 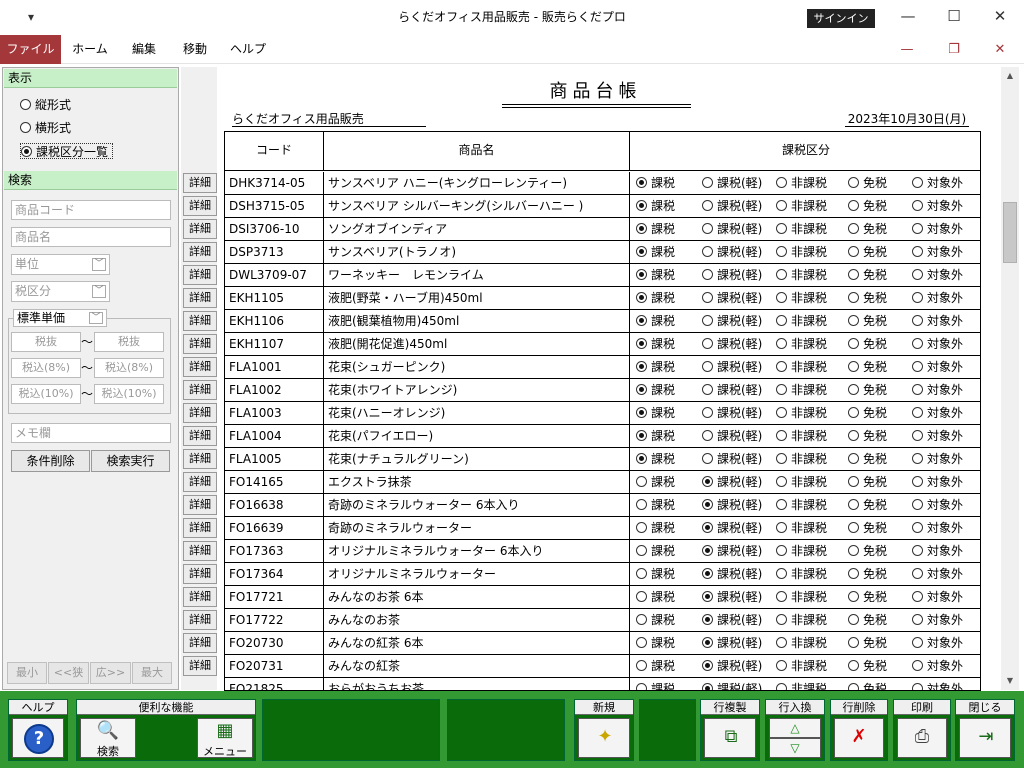 I want to click on product-name-input: 商品名, so click(x=91, y=237).